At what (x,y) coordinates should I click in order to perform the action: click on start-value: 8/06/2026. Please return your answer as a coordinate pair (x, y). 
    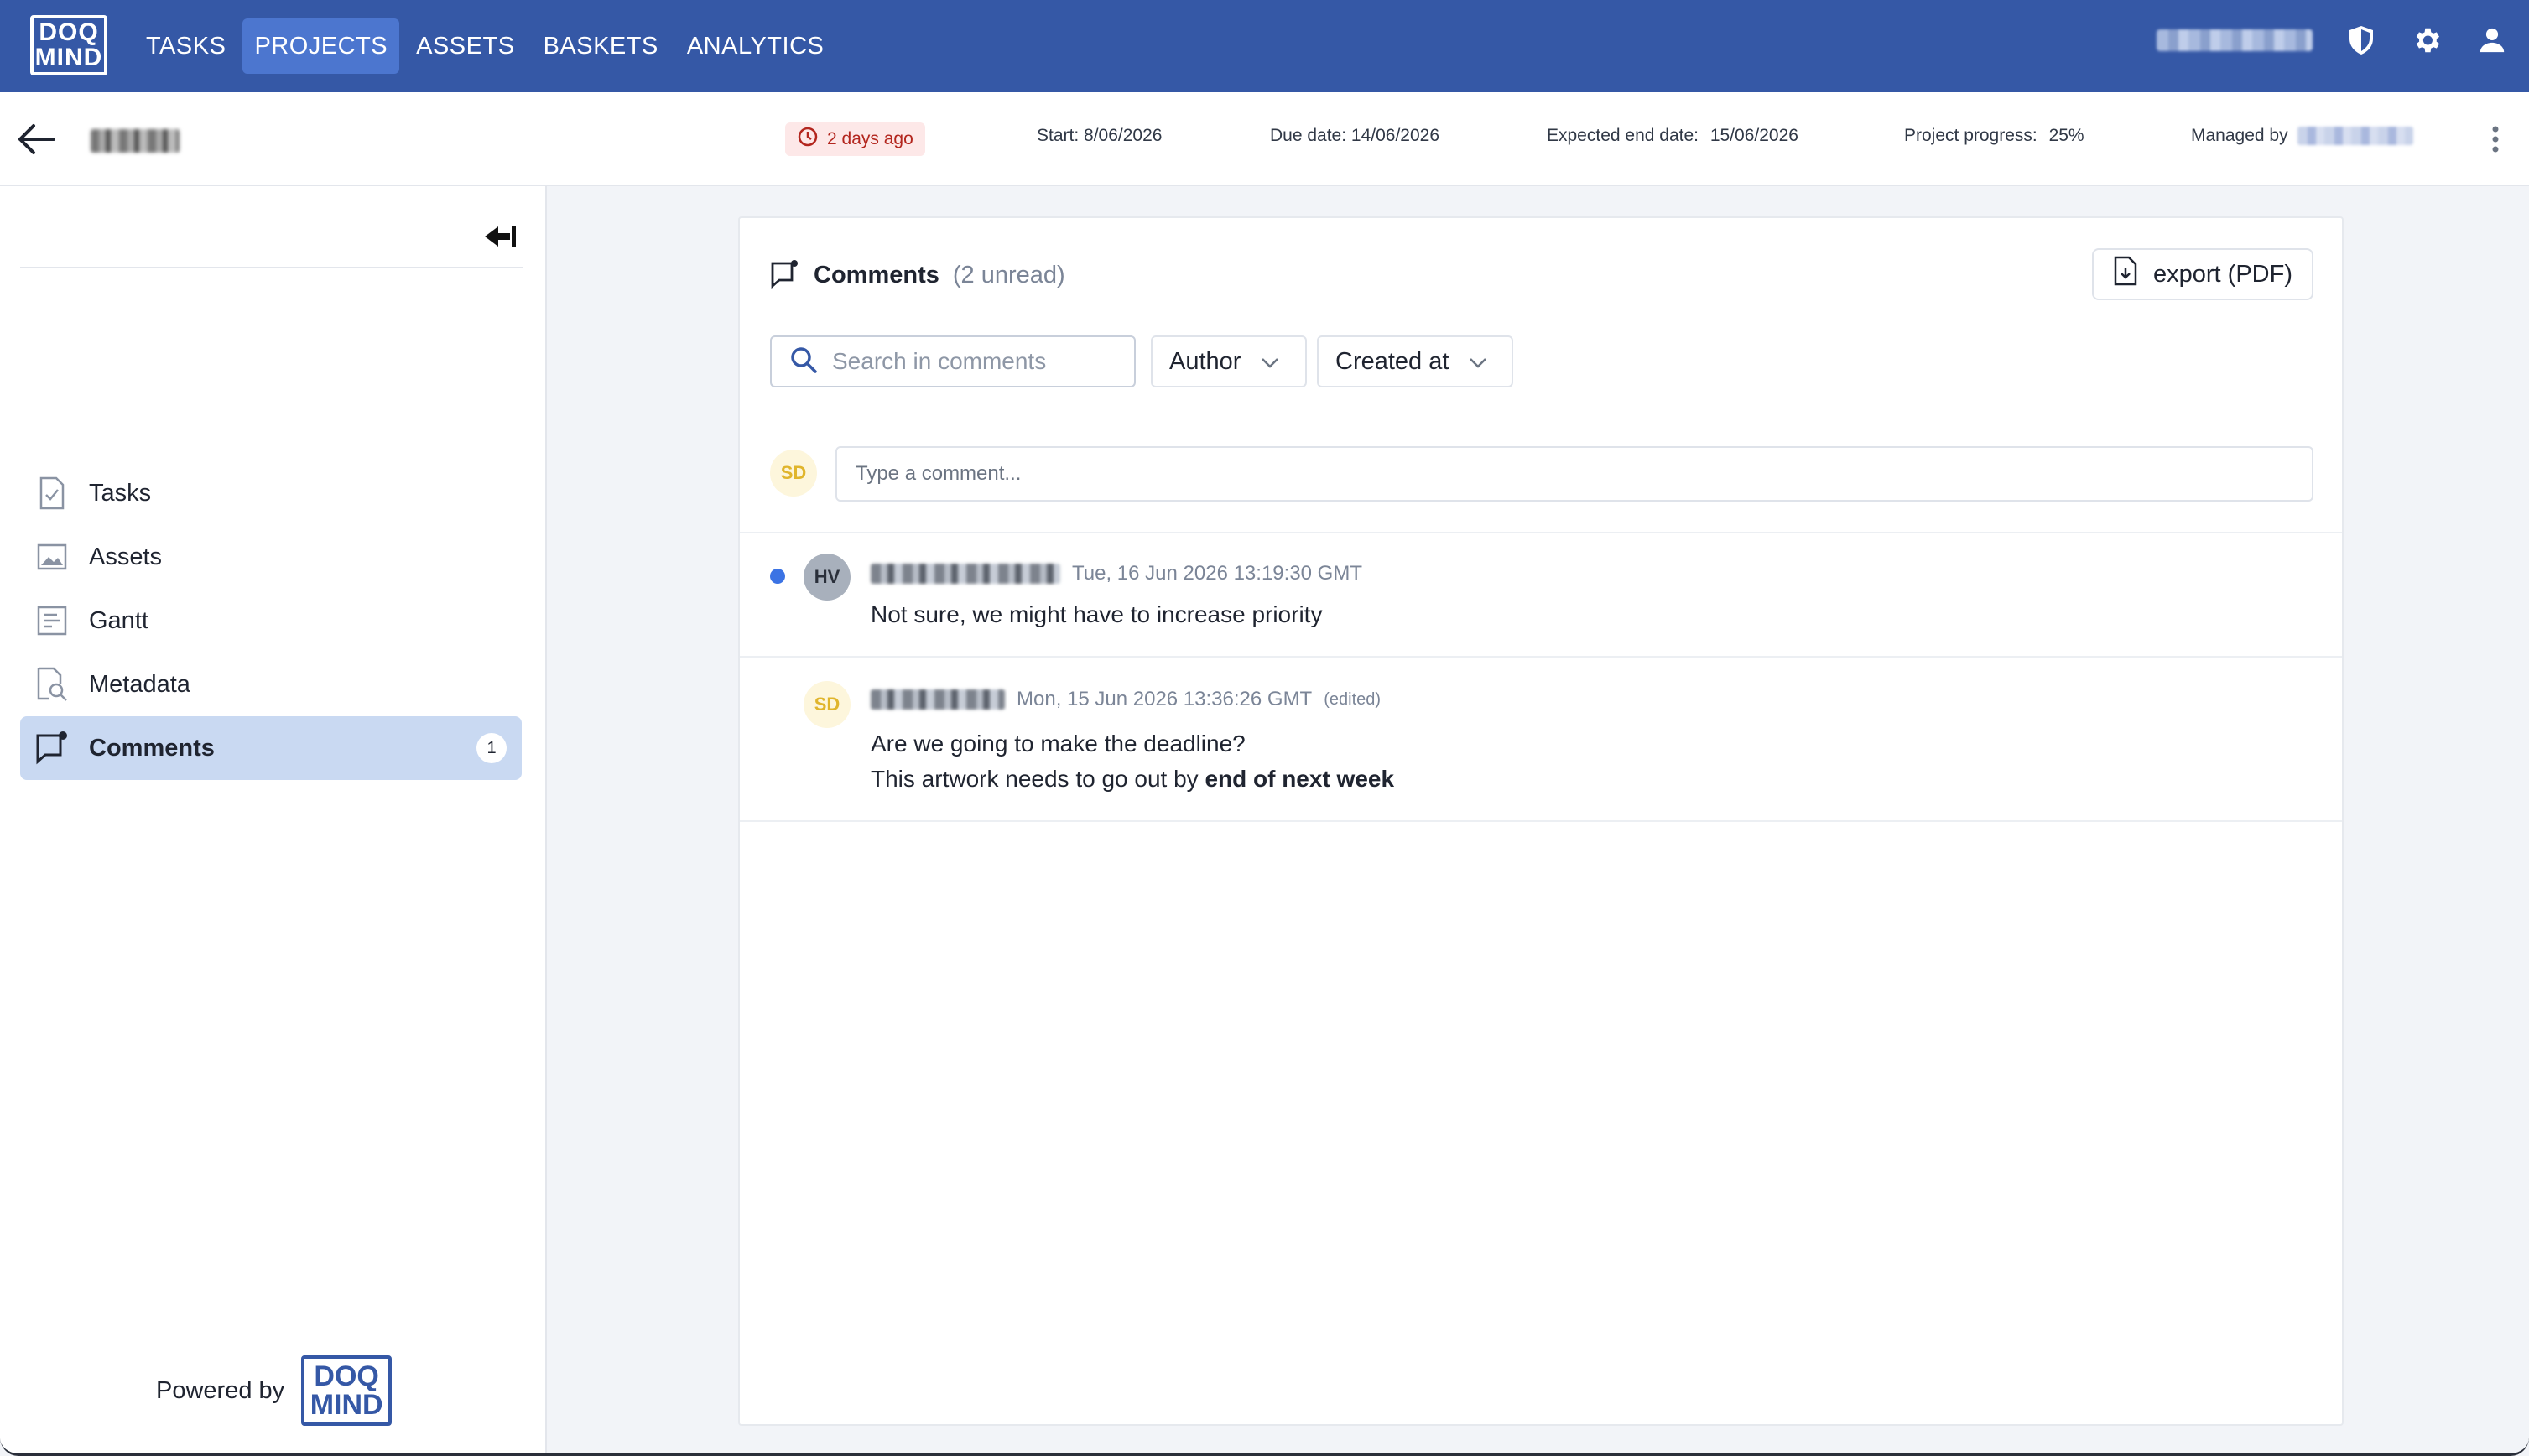
    Looking at the image, I should click on (1124, 135).